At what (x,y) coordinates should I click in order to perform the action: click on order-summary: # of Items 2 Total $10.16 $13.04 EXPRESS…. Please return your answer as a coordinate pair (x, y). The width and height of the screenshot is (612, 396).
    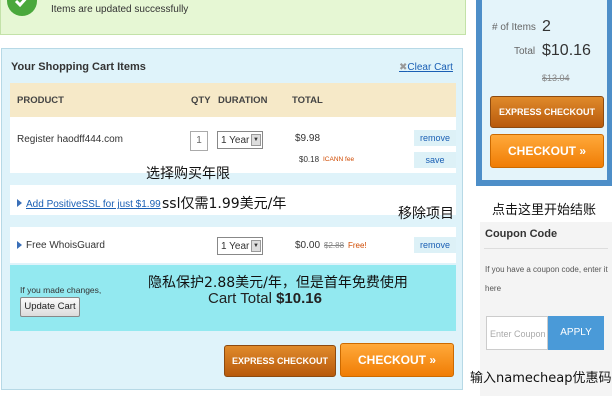
    Looking at the image, I should click on (544, 93).